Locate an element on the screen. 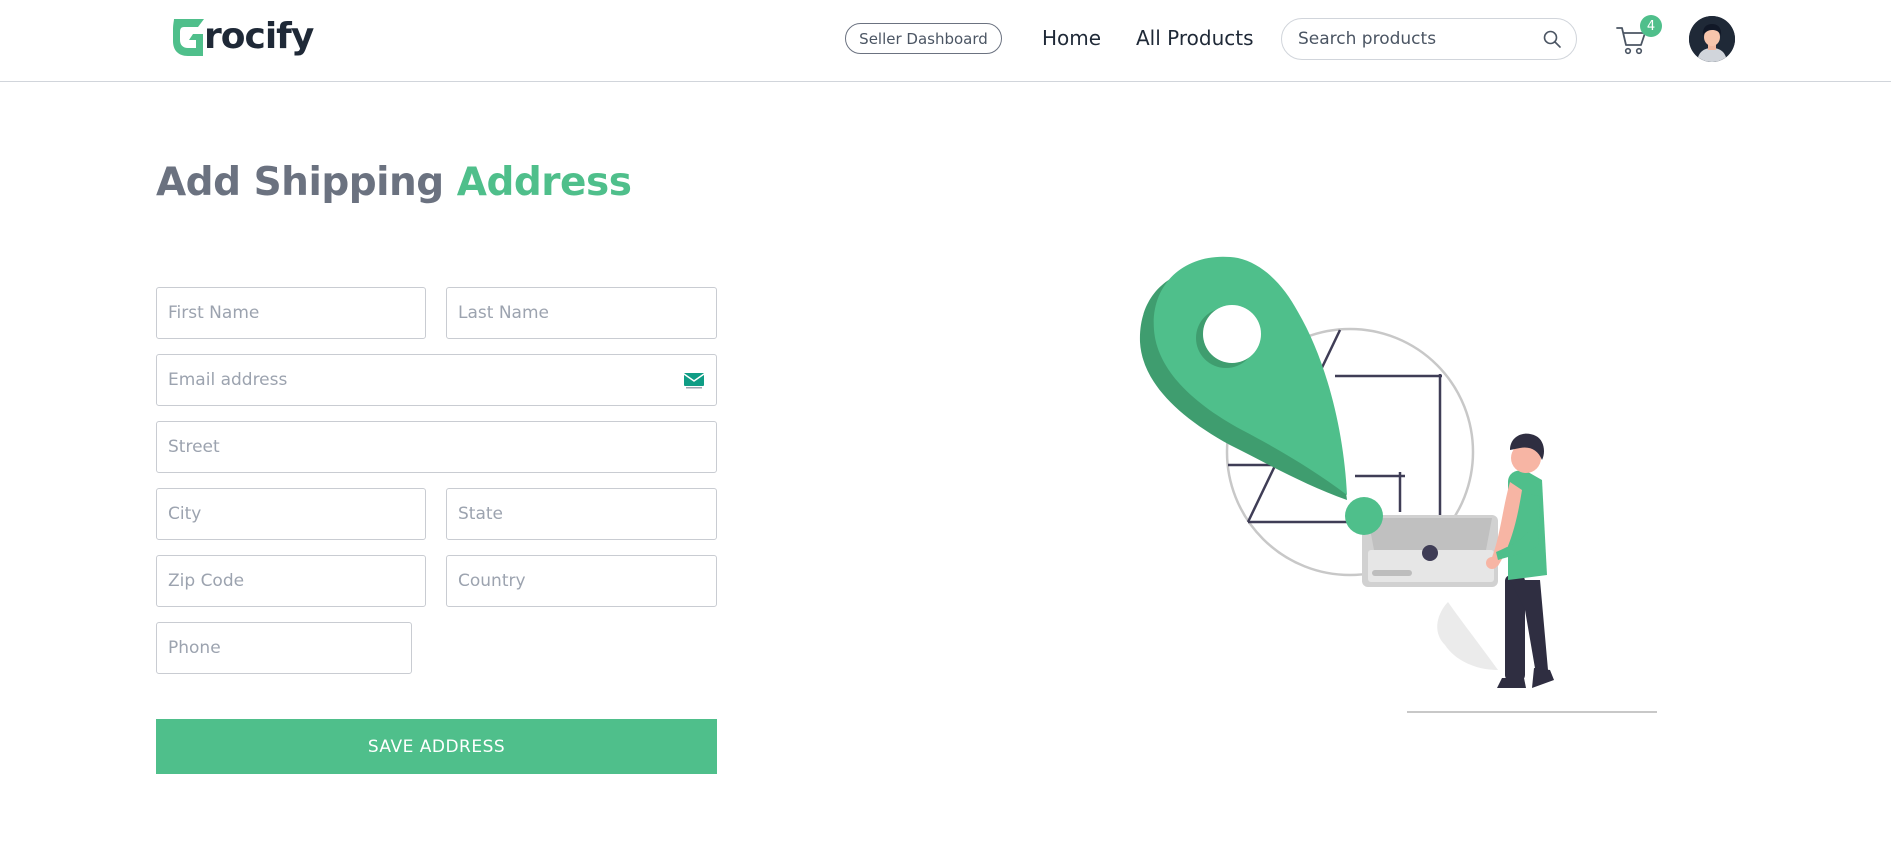 The height and width of the screenshot is (855, 1891). cart-button: 4 is located at coordinates (1638, 35).